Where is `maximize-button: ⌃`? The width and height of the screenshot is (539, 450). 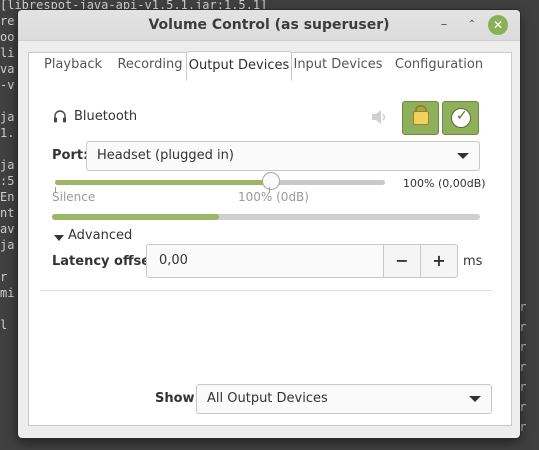 maximize-button: ⌃ is located at coordinates (472, 25).